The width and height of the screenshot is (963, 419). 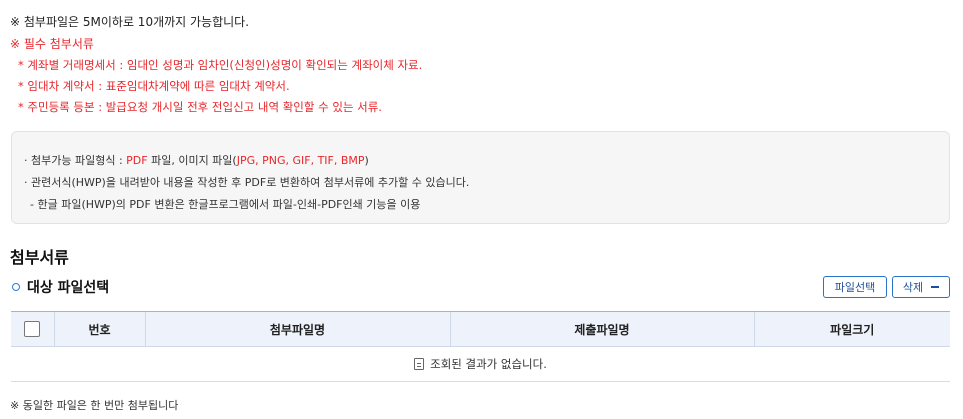 What do you see at coordinates (99, 329) in the screenshot?
I see `column-header-number: 번호` at bounding box center [99, 329].